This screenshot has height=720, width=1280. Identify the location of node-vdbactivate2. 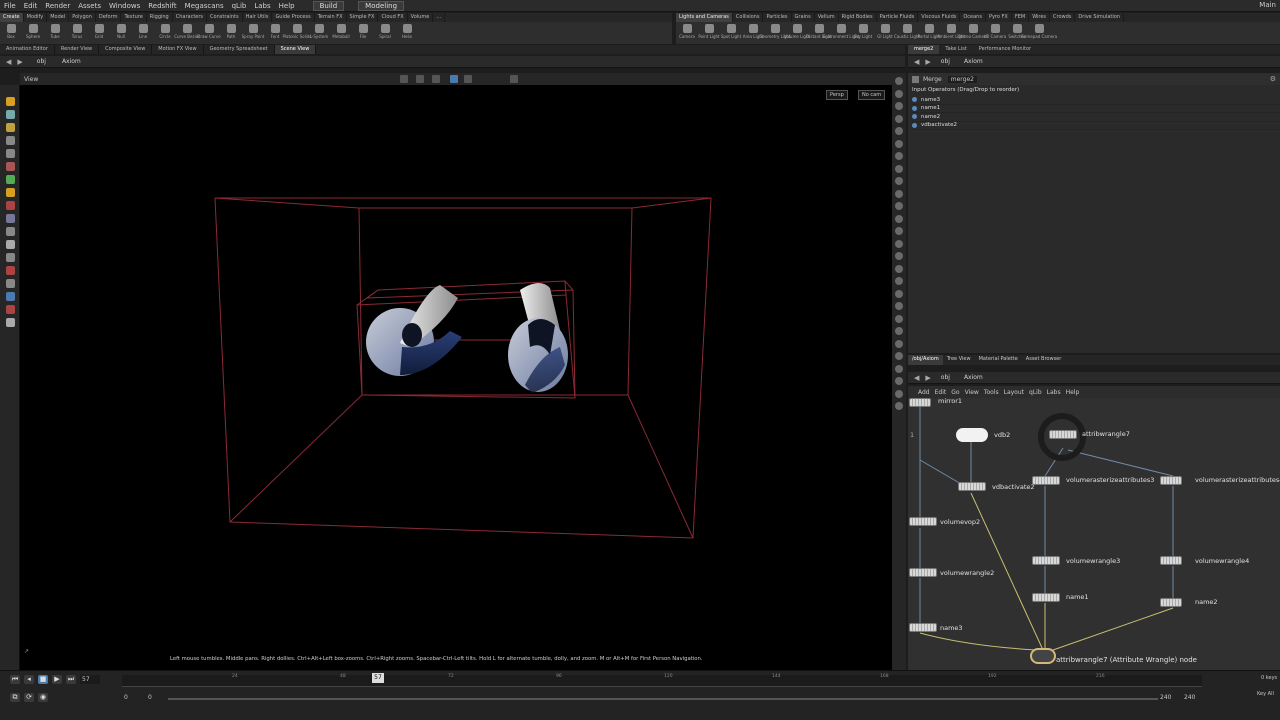
(972, 486).